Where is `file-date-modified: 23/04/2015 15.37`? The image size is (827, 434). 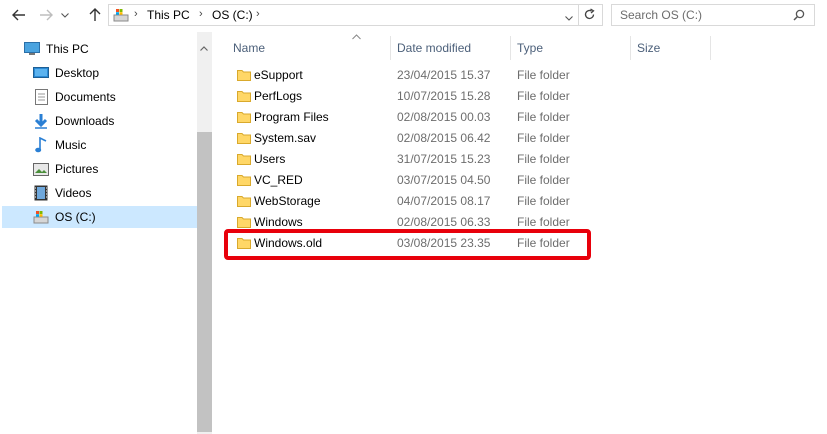
file-date-modified: 23/04/2015 15.37 is located at coordinates (444, 75).